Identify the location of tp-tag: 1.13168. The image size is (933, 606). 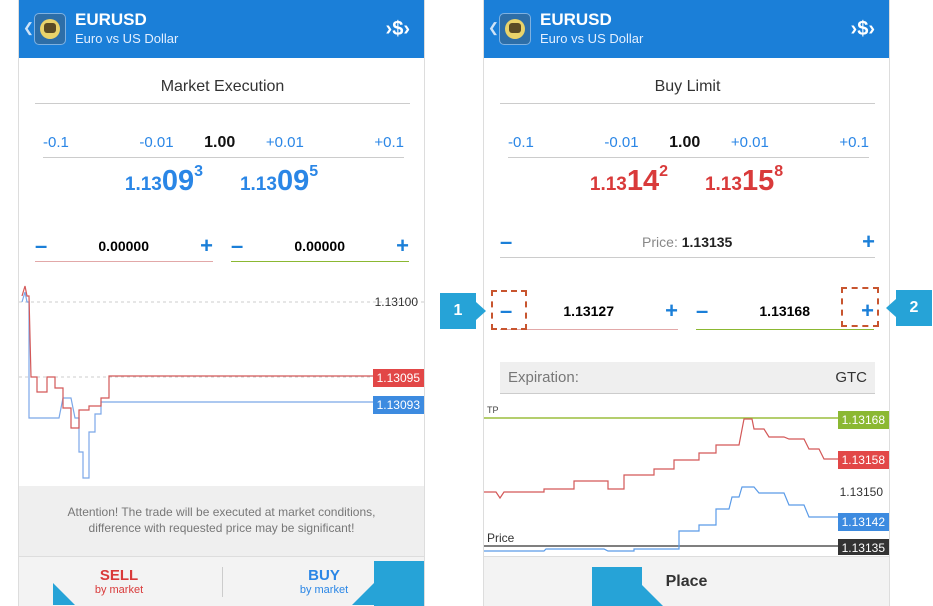
(863, 420).